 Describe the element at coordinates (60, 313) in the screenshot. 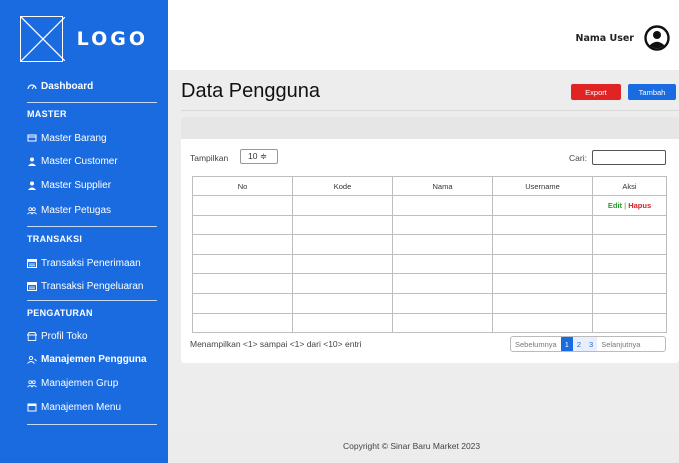

I see `section-heading-pengaturan: PENGATURAN` at that location.